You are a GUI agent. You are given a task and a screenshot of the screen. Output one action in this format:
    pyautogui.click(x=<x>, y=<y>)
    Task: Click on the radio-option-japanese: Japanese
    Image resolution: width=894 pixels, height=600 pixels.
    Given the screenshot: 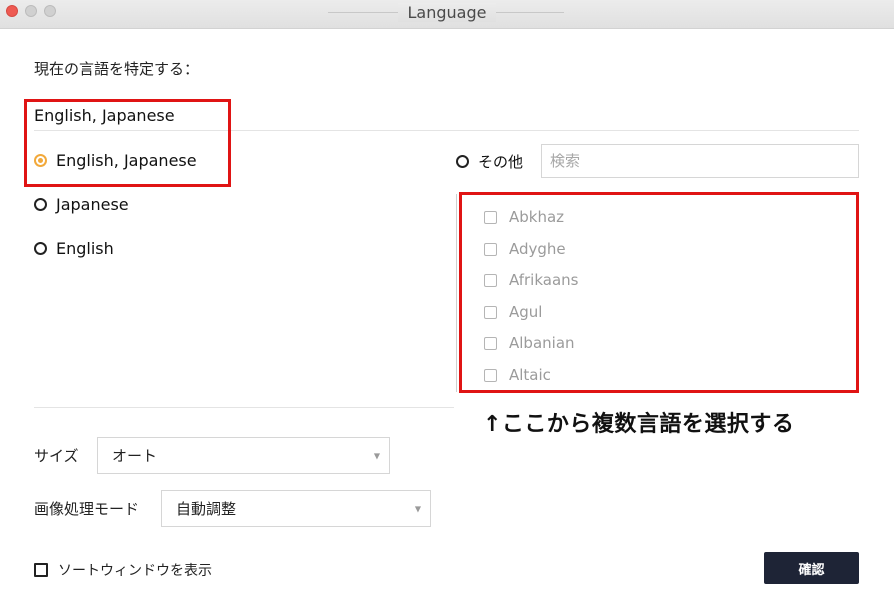 What is the action you would take?
    pyautogui.click(x=81, y=204)
    